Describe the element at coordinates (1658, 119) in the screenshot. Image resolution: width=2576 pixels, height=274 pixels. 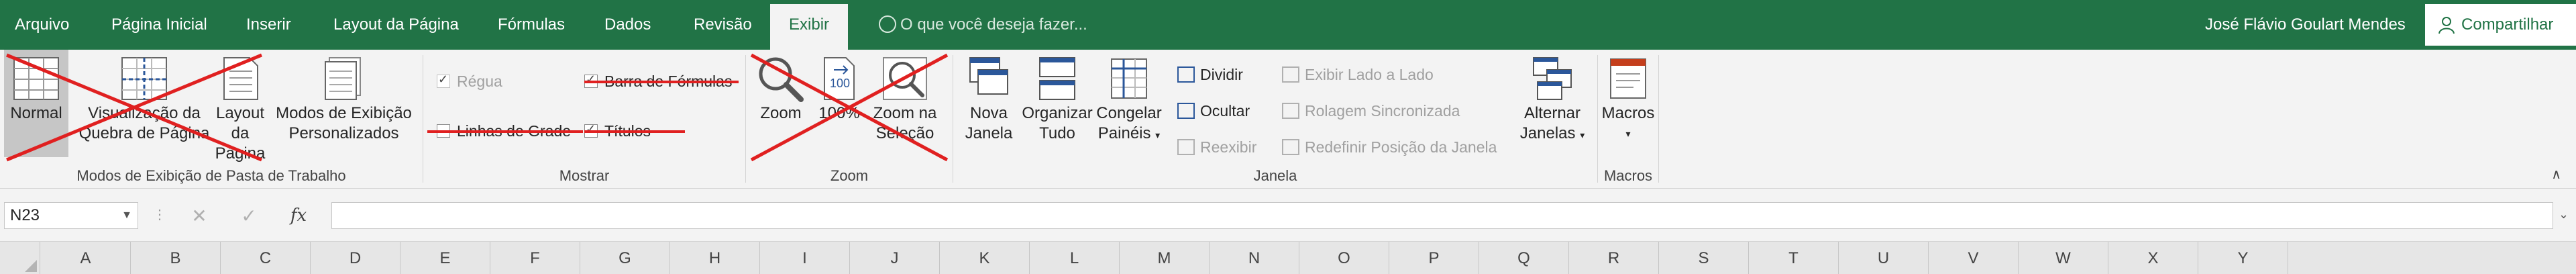
I see `group-separator` at that location.